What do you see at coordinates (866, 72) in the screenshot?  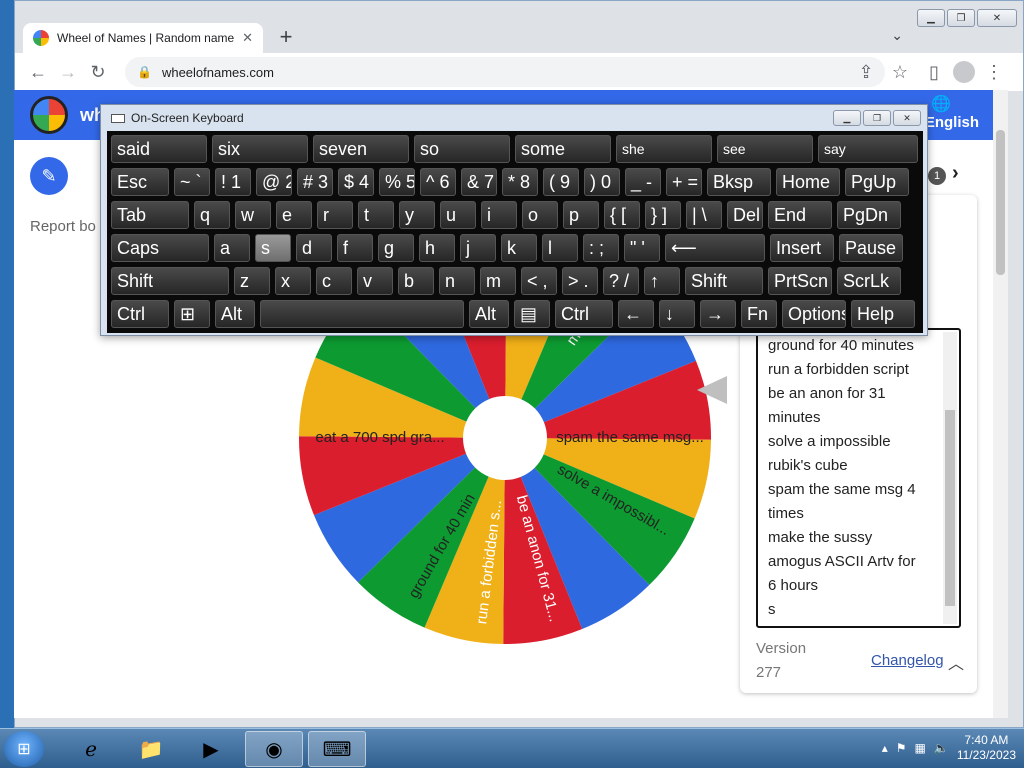 I see `share-icon: ⇪` at bounding box center [866, 72].